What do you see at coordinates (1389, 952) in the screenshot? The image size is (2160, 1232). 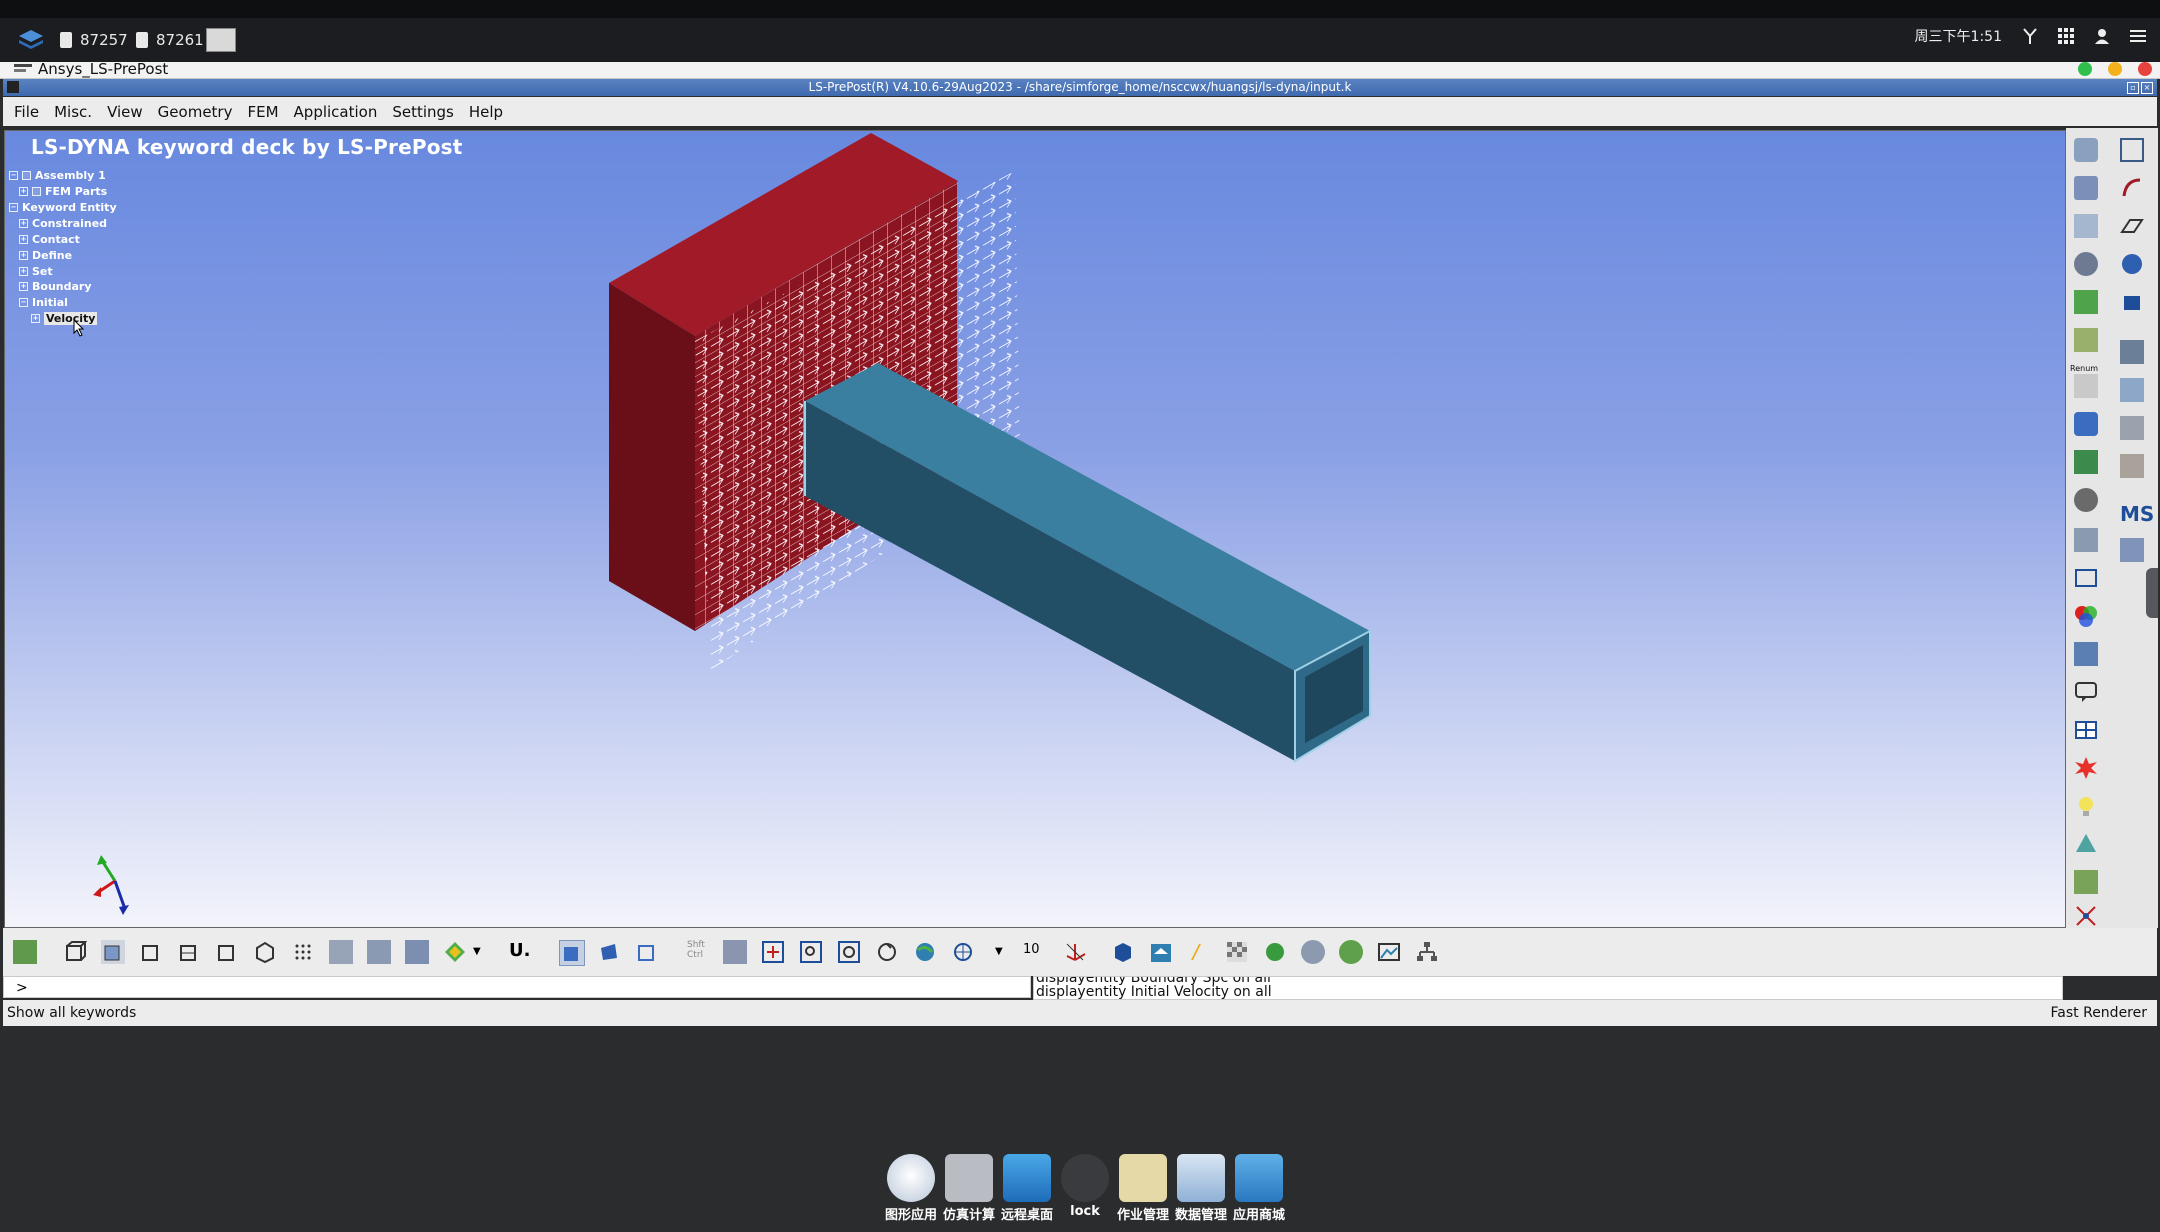 I see `picture-icon` at bounding box center [1389, 952].